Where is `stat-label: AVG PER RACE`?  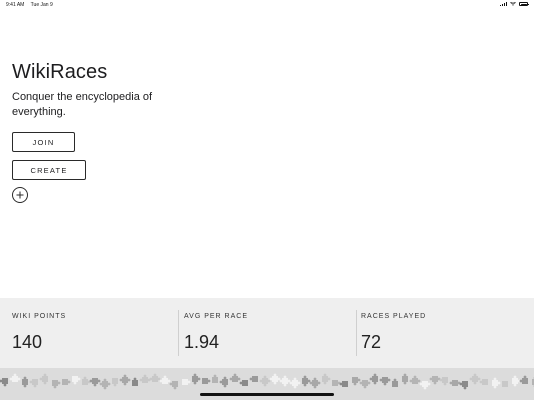
stat-label: AVG PER RACE is located at coordinates (216, 316).